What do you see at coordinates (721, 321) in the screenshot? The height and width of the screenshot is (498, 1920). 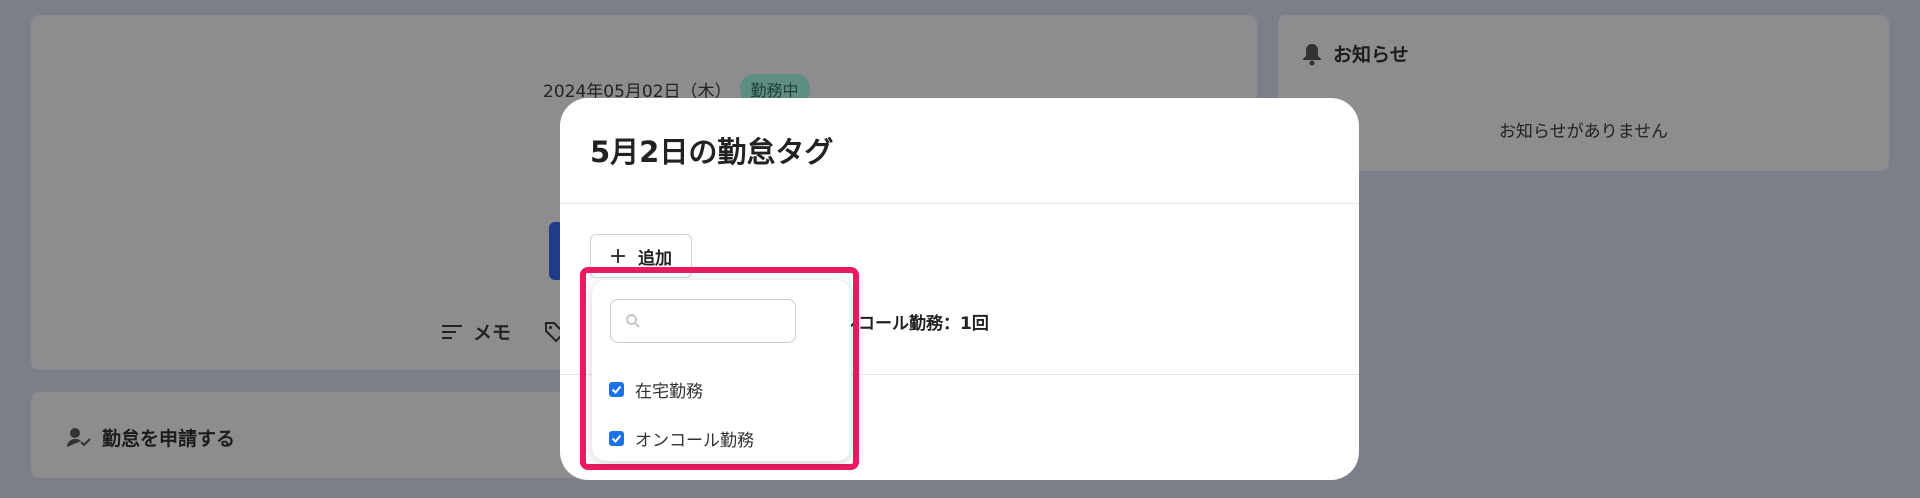 I see `tag-search-input` at bounding box center [721, 321].